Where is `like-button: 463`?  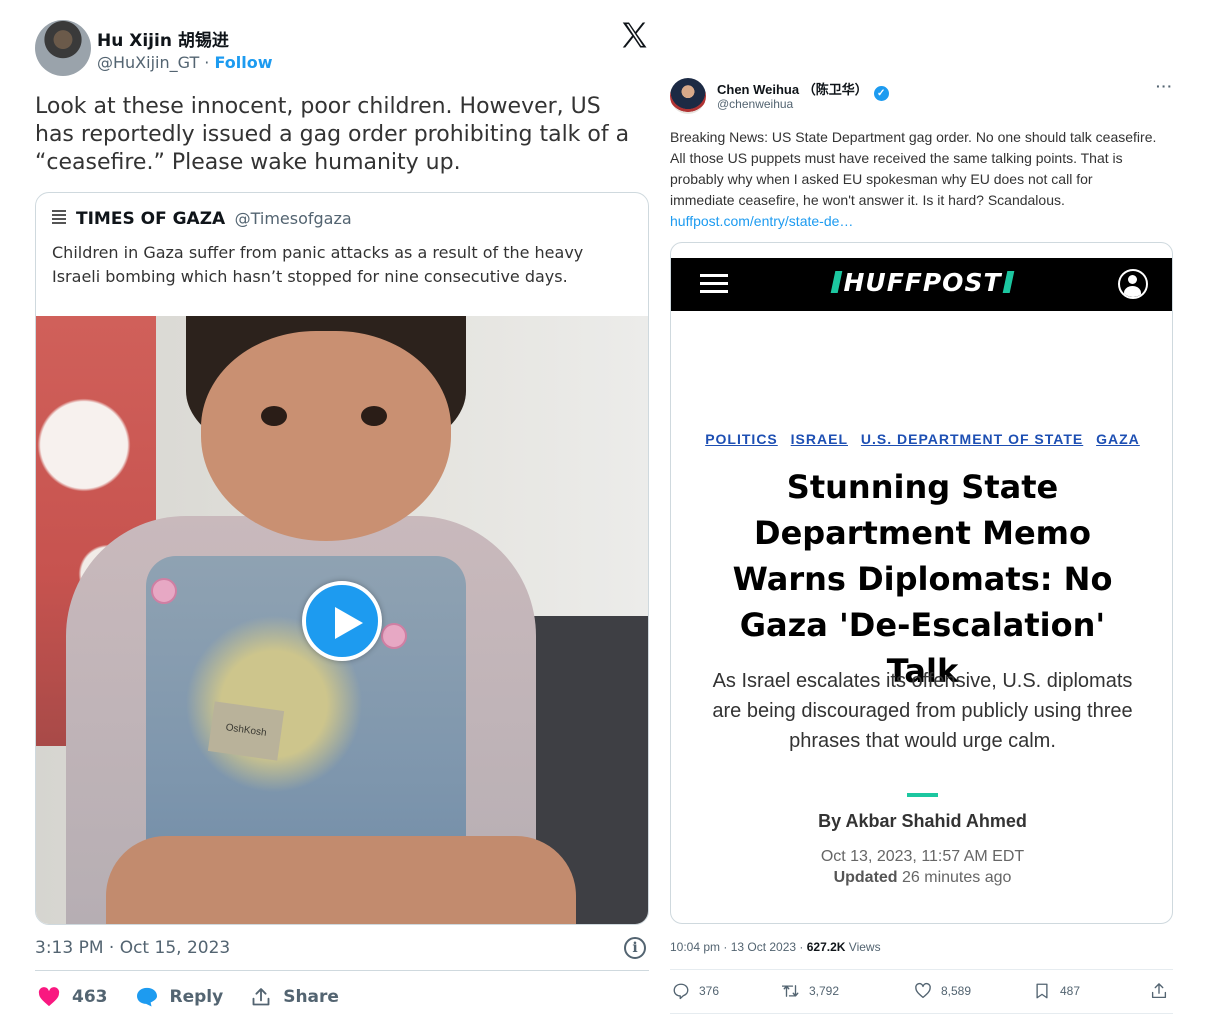 like-button: 463 is located at coordinates (73, 997).